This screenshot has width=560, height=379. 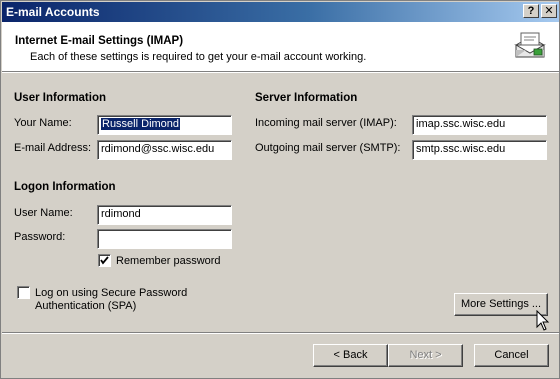 I want to click on header-separator, so click(x=280, y=72).